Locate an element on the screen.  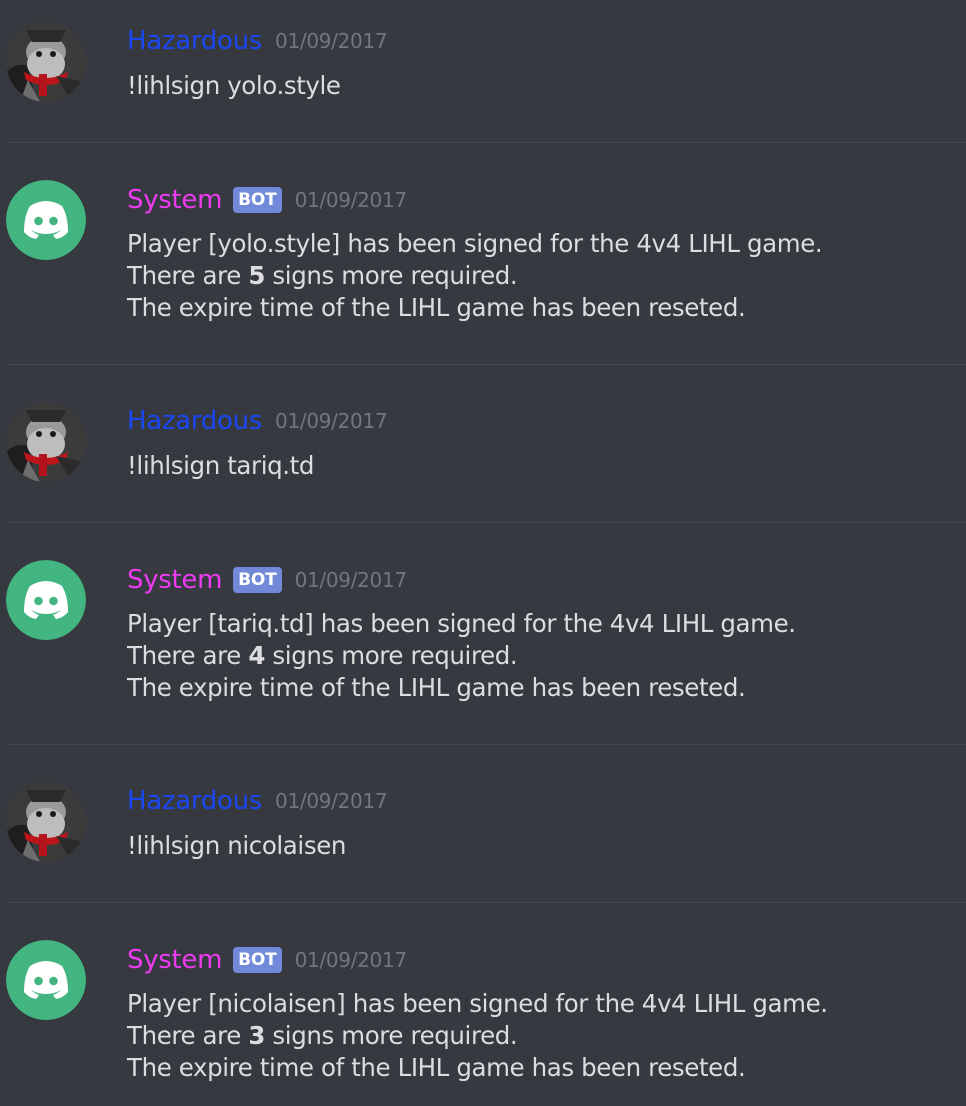
message-line: There are 5 signs more required. is located at coordinates (474, 276).